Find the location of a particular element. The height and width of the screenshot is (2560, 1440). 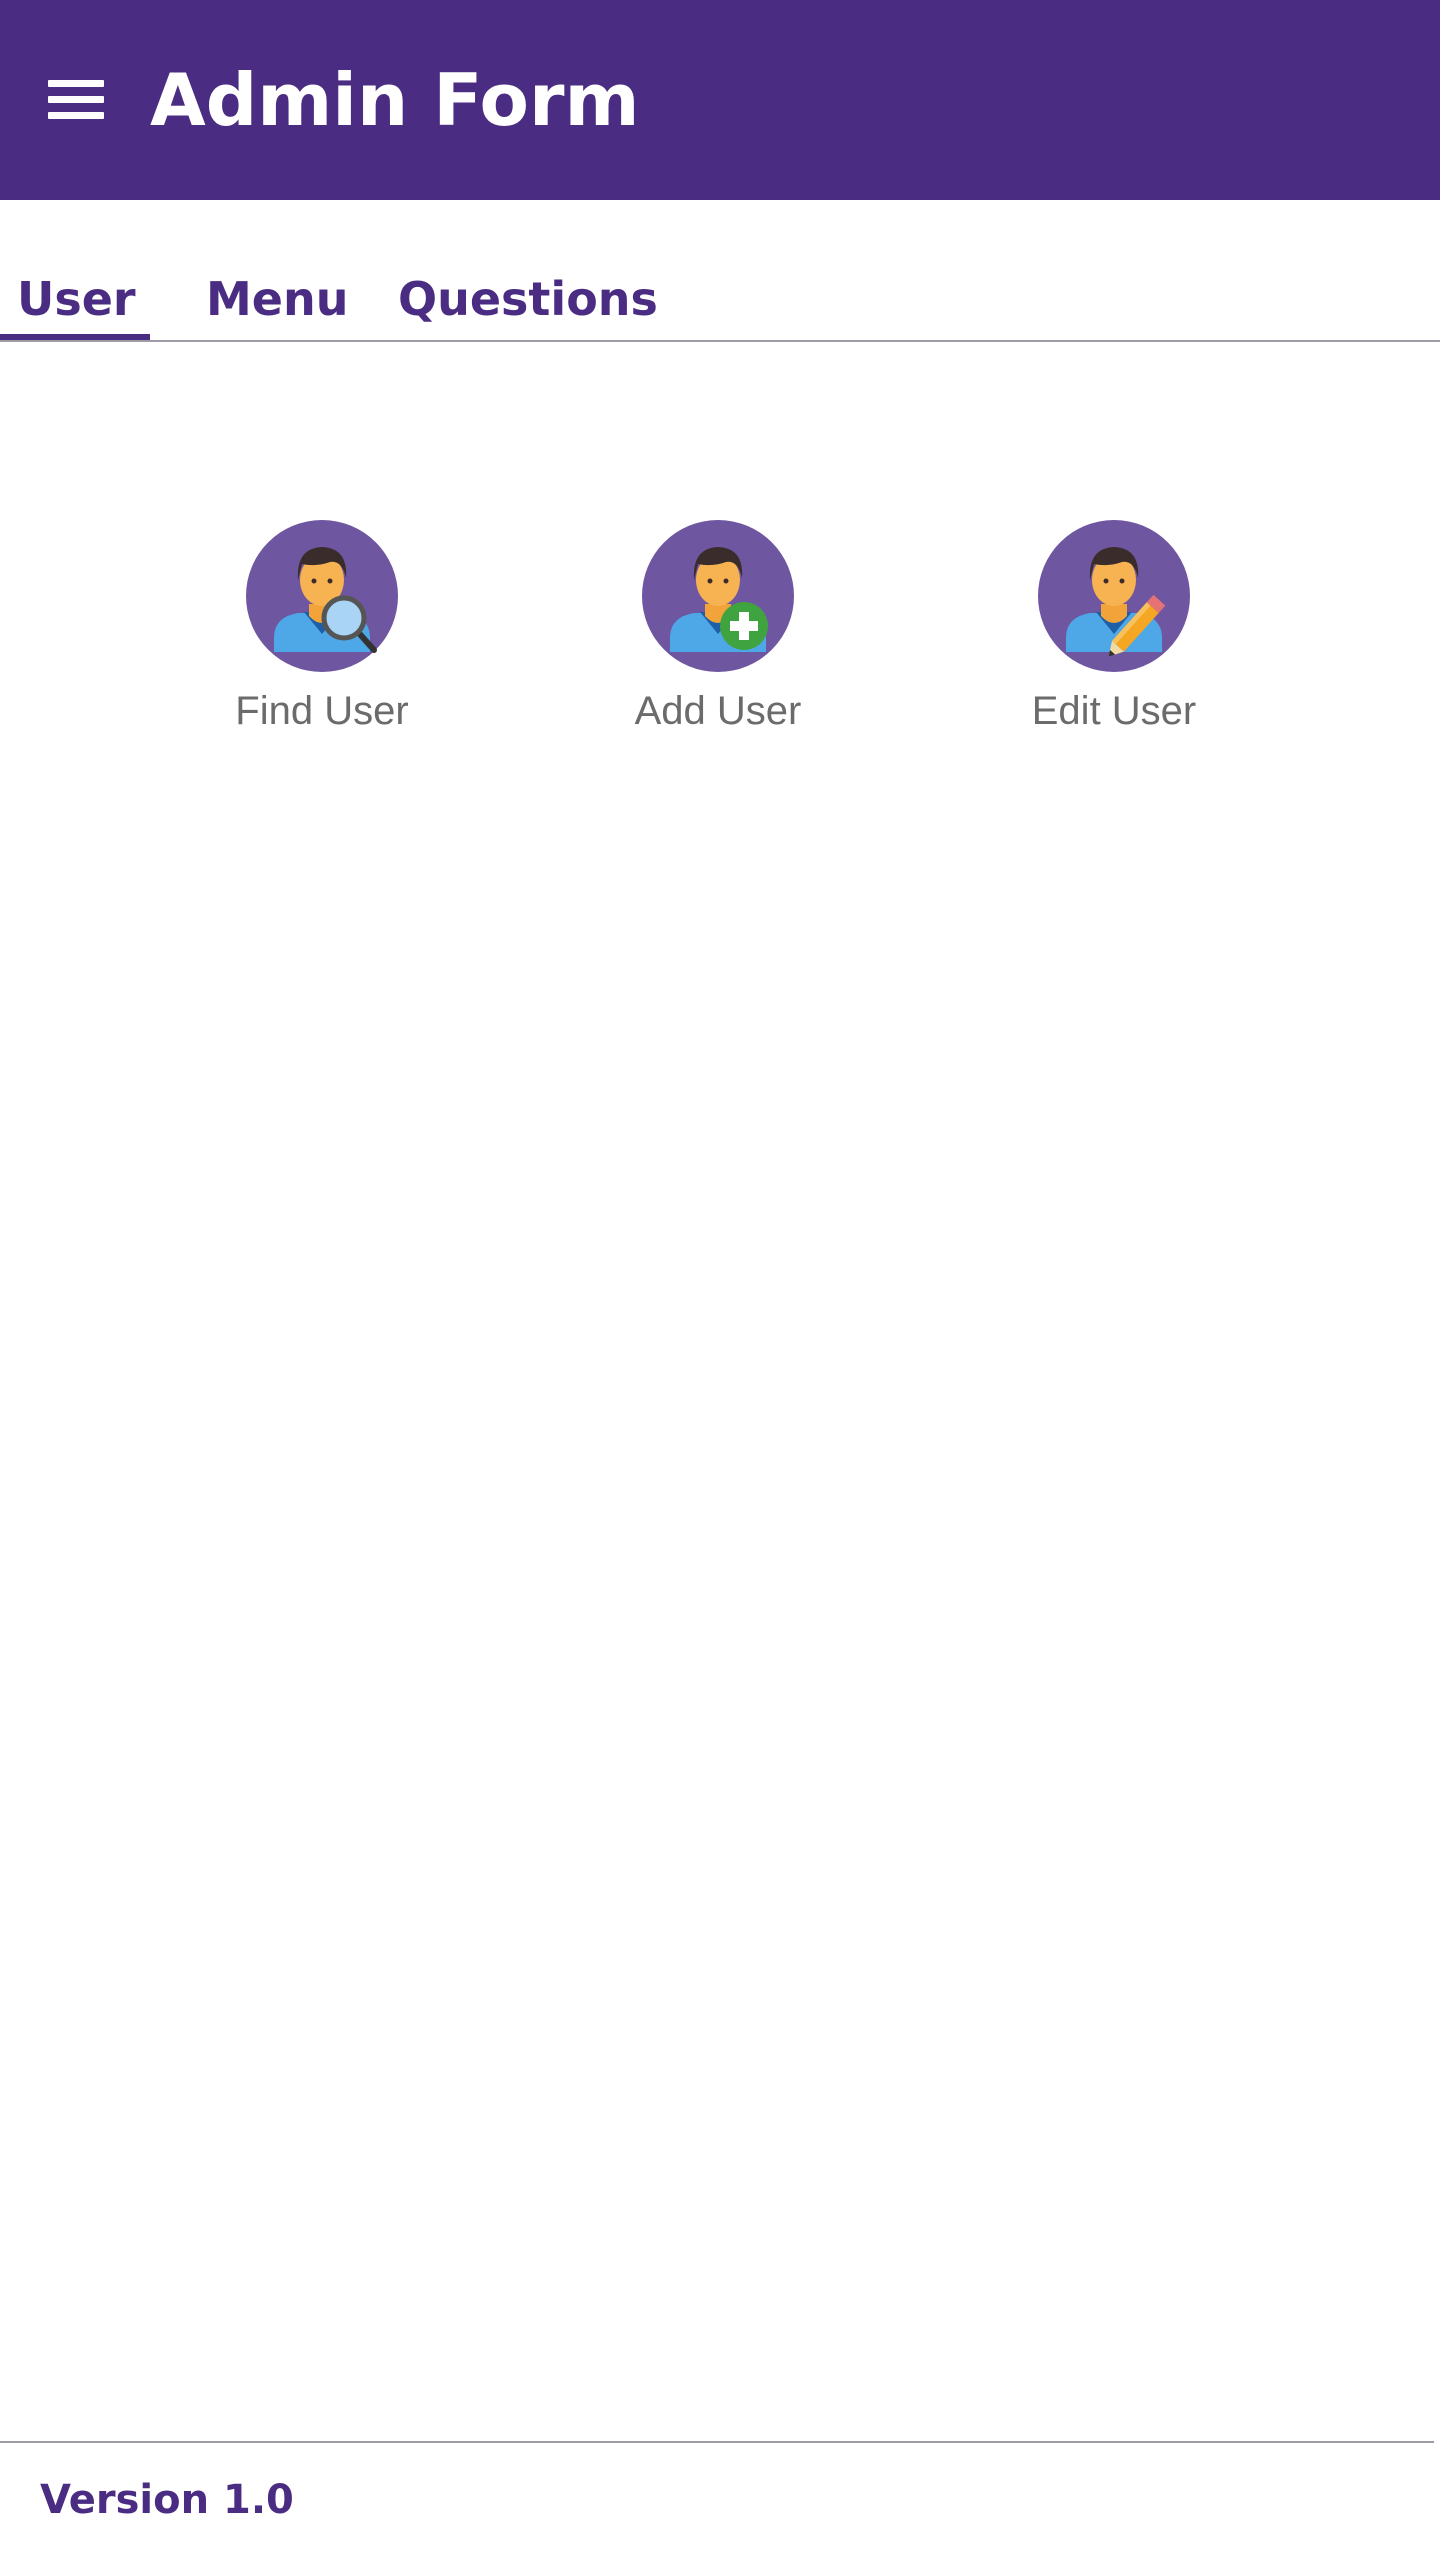

edit-user-icon is located at coordinates (1114, 596).